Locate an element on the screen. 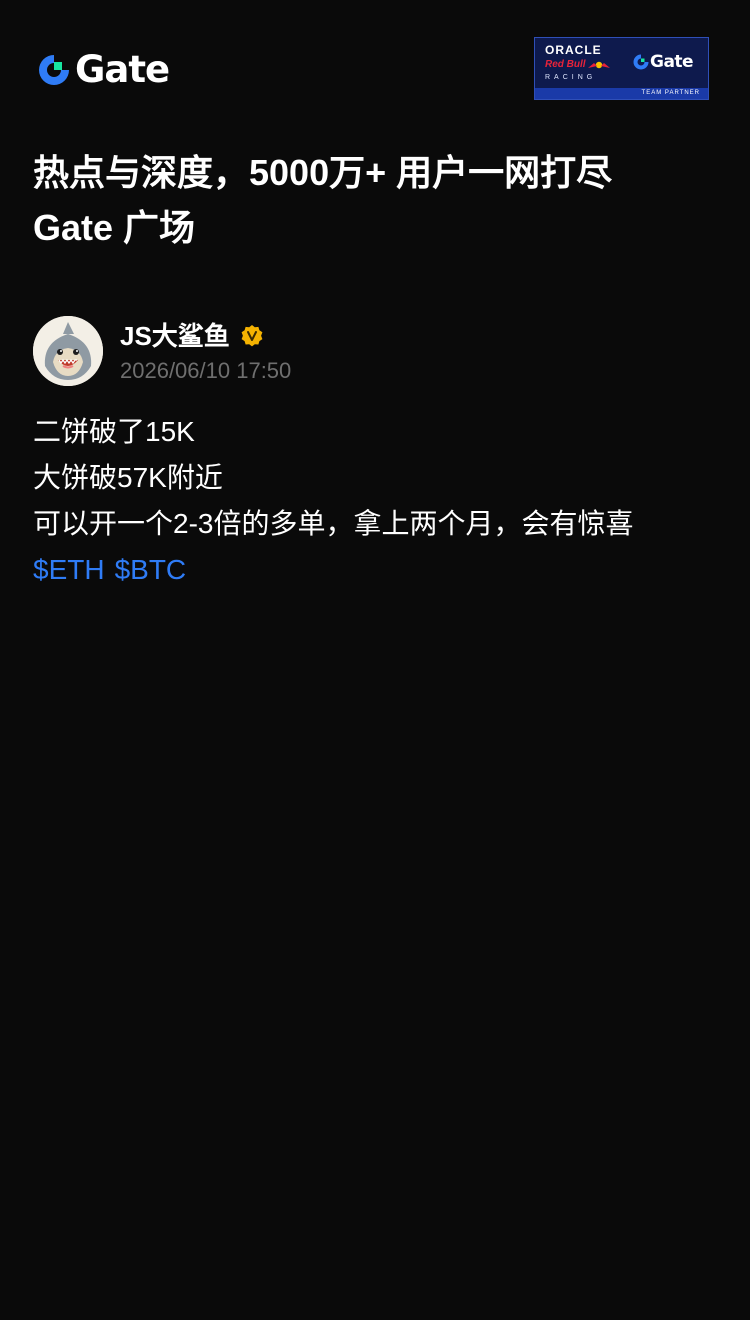 This screenshot has height=1320, width=750. tag-link-eth: $ETH is located at coordinates (69, 570).